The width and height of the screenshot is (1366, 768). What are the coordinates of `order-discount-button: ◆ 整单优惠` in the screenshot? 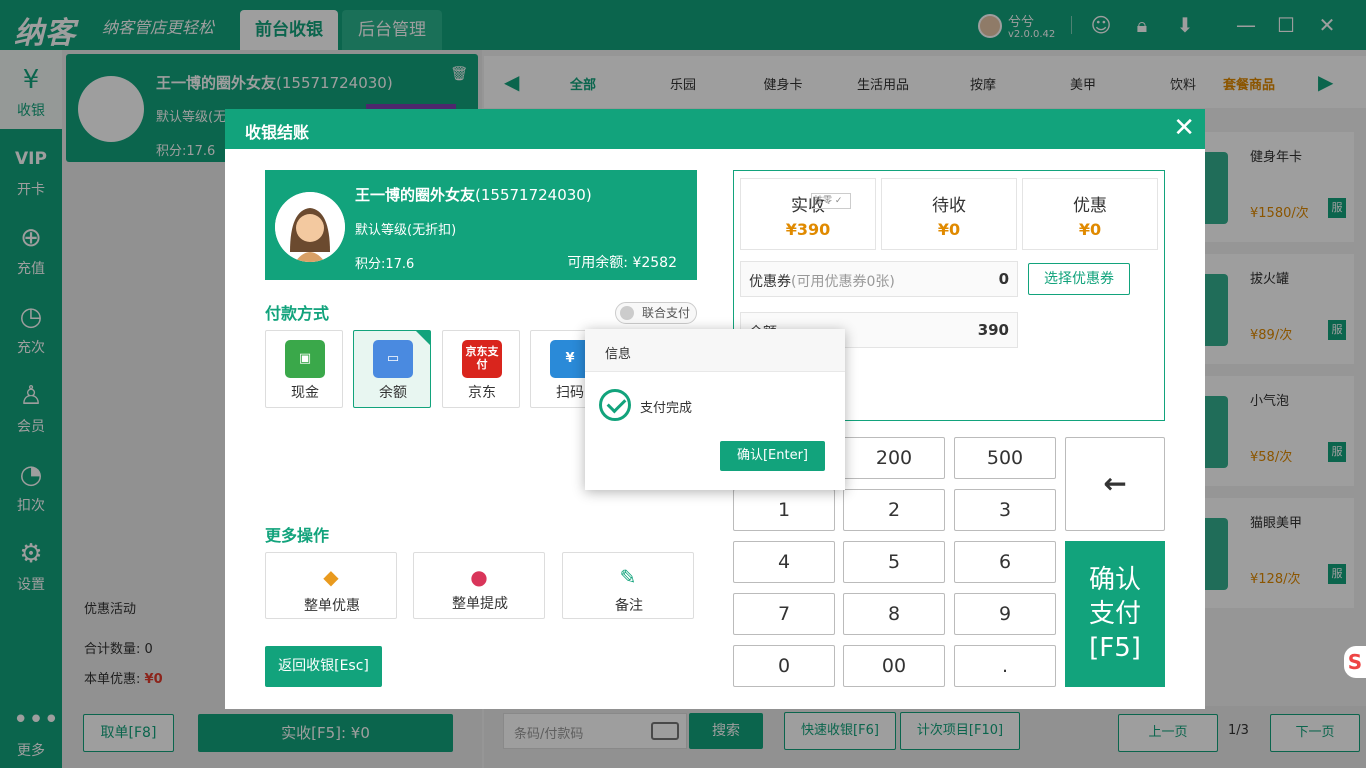 It's located at (331, 585).